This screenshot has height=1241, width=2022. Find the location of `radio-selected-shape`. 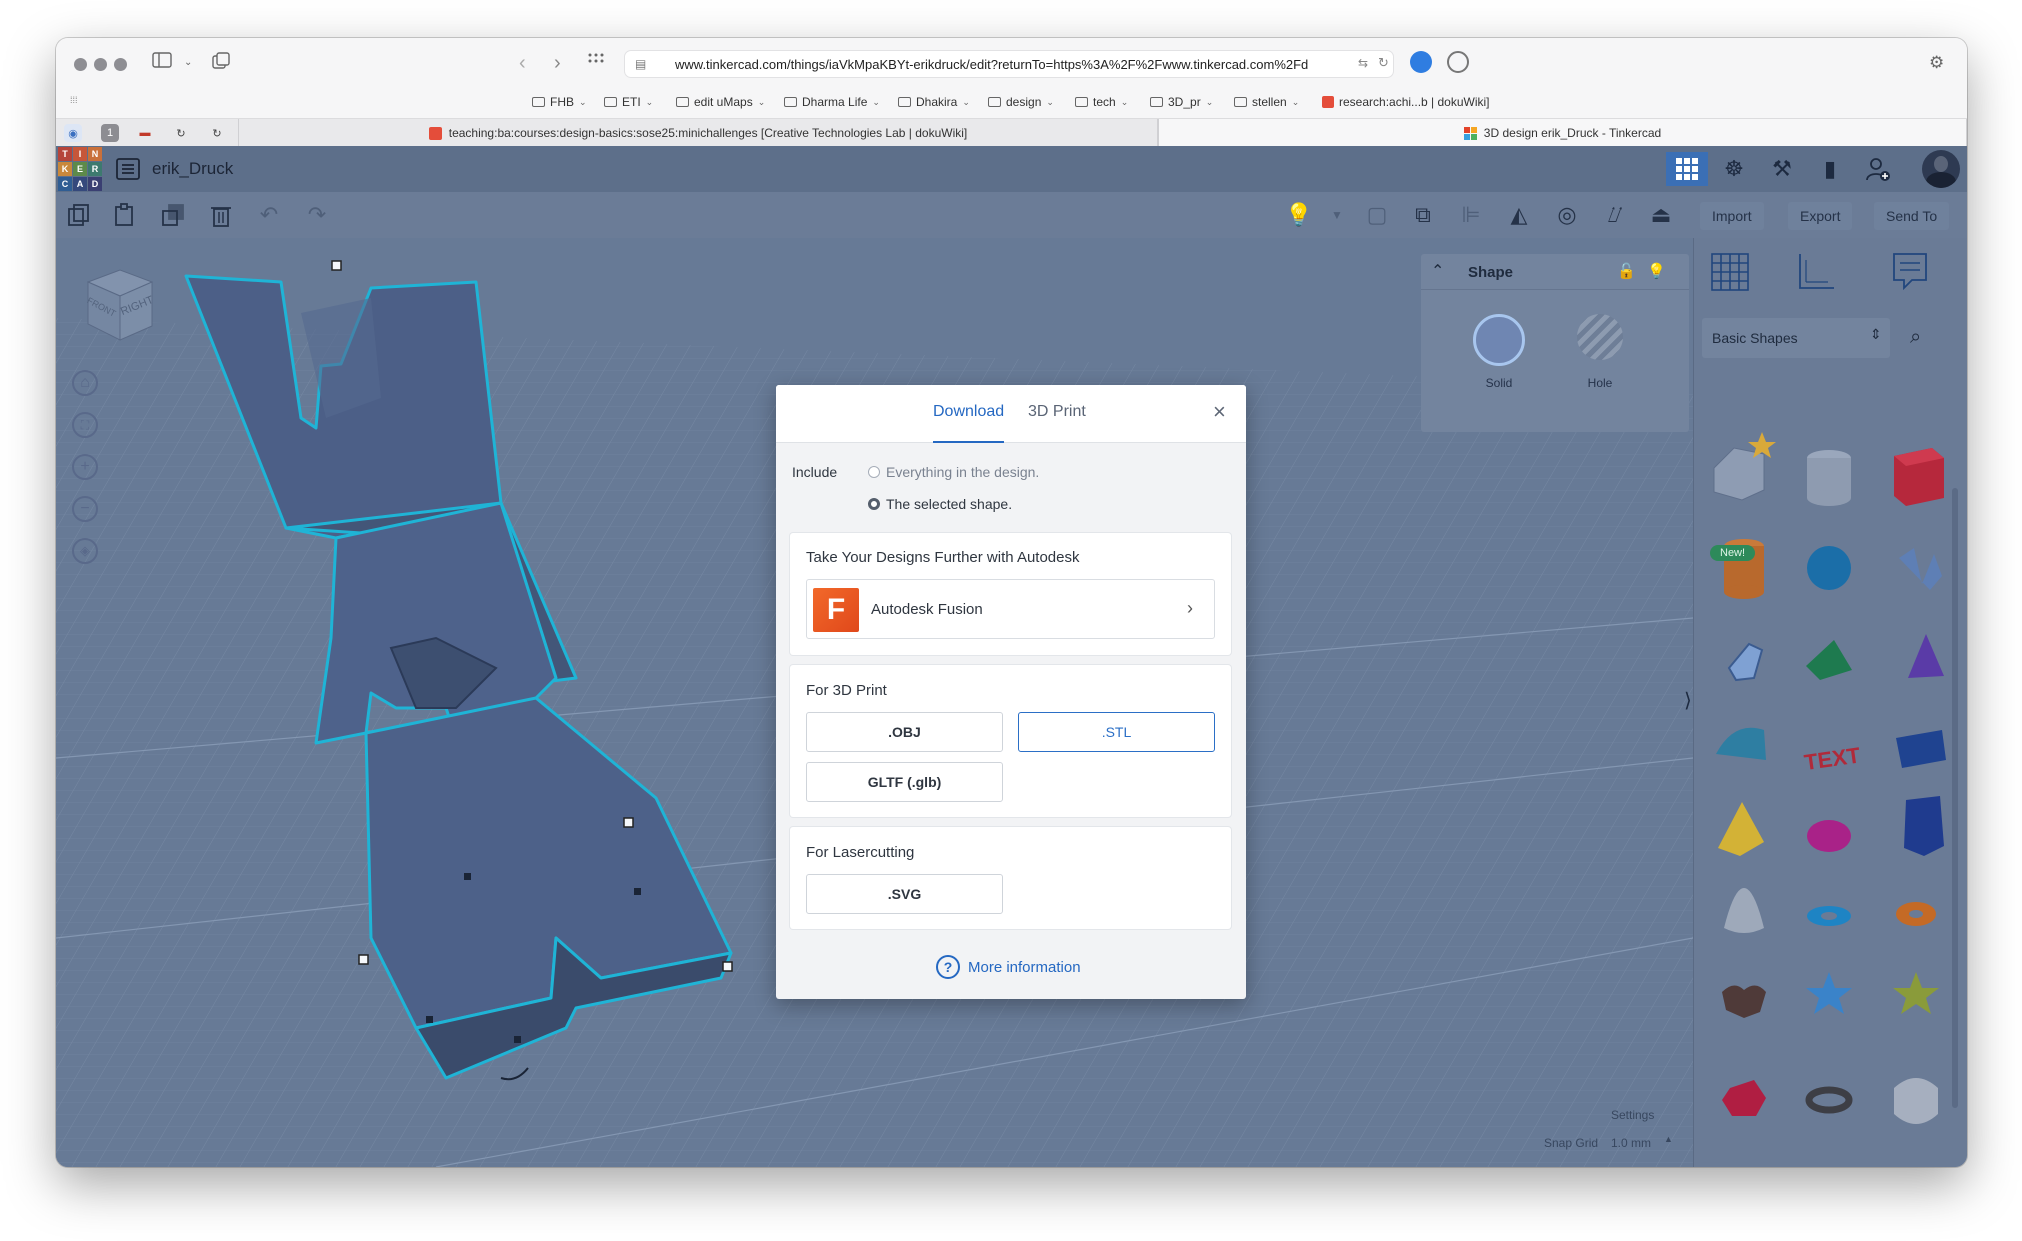

radio-selected-shape is located at coordinates (874, 504).